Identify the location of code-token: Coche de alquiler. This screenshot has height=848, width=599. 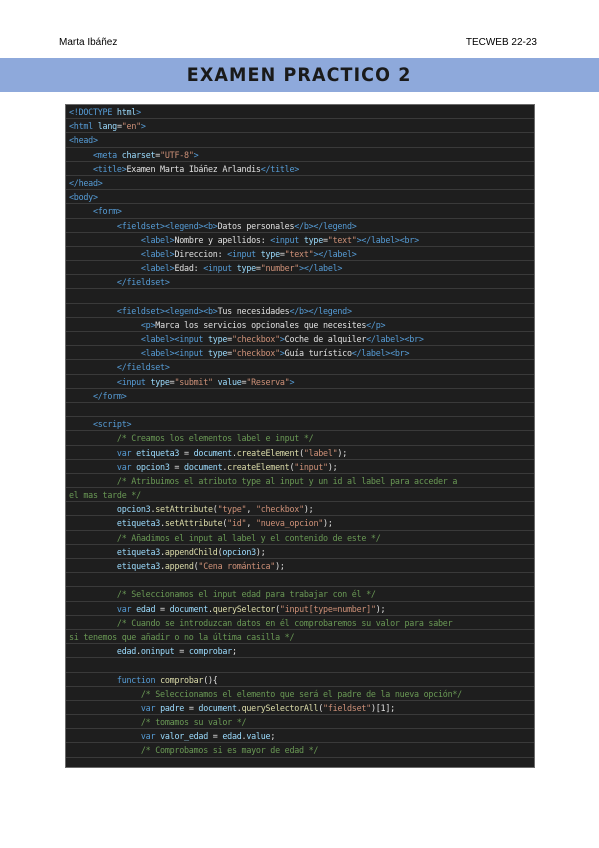
(325, 339).